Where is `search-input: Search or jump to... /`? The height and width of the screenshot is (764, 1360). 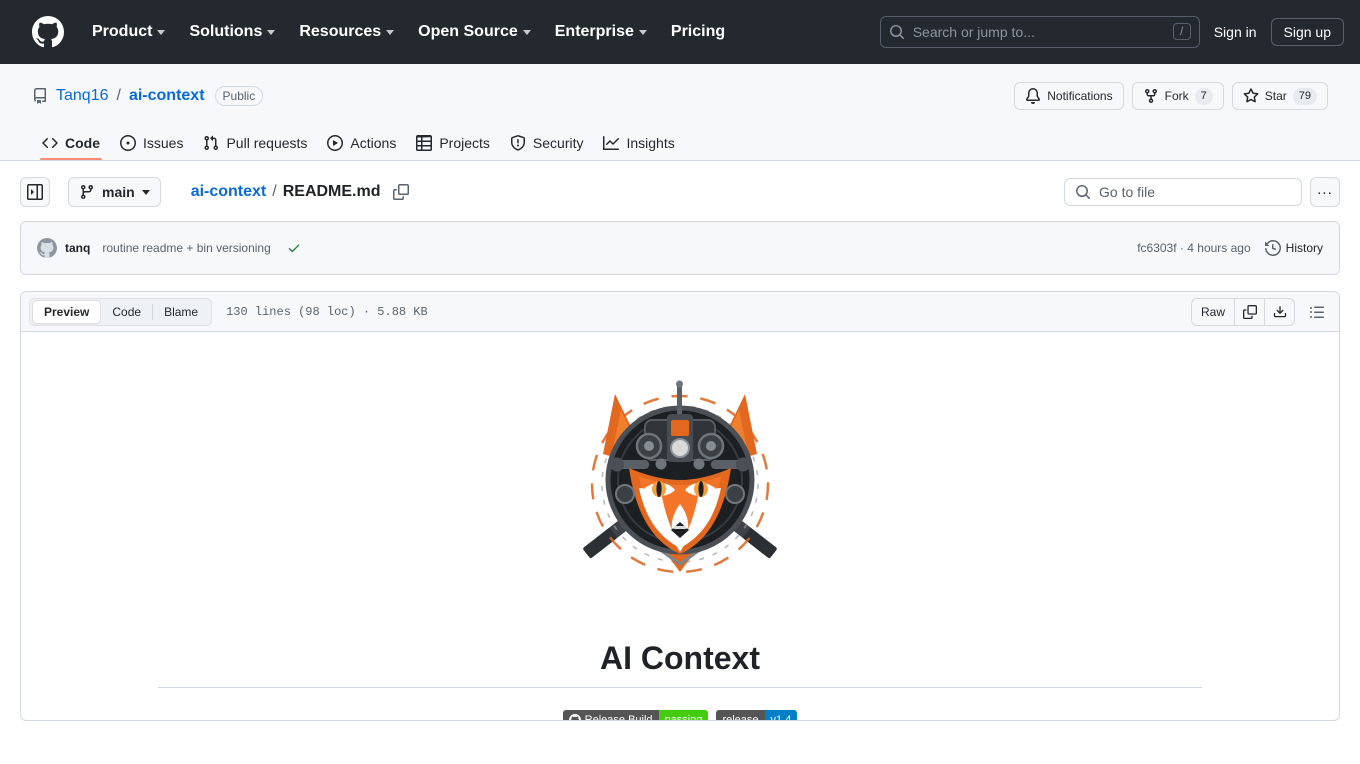
search-input: Search or jump to... / is located at coordinates (1039, 31).